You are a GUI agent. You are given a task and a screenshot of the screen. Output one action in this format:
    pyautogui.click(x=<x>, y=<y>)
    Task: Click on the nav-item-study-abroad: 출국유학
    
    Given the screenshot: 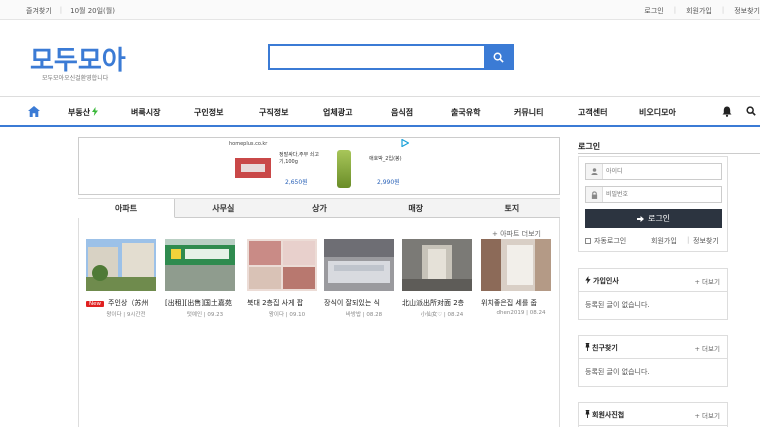 What is the action you would take?
    pyautogui.click(x=465, y=112)
    